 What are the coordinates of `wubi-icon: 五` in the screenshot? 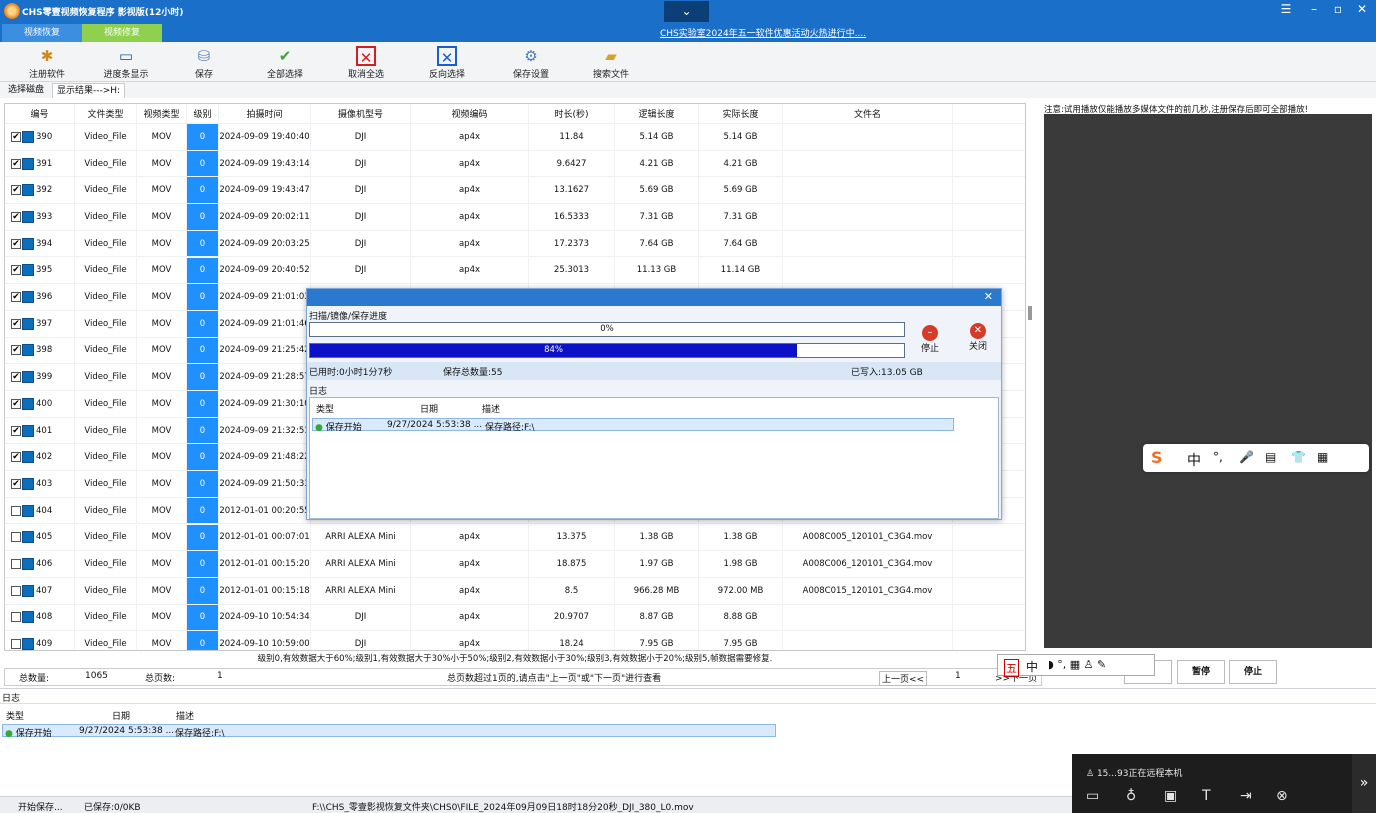 It's located at (1011, 668).